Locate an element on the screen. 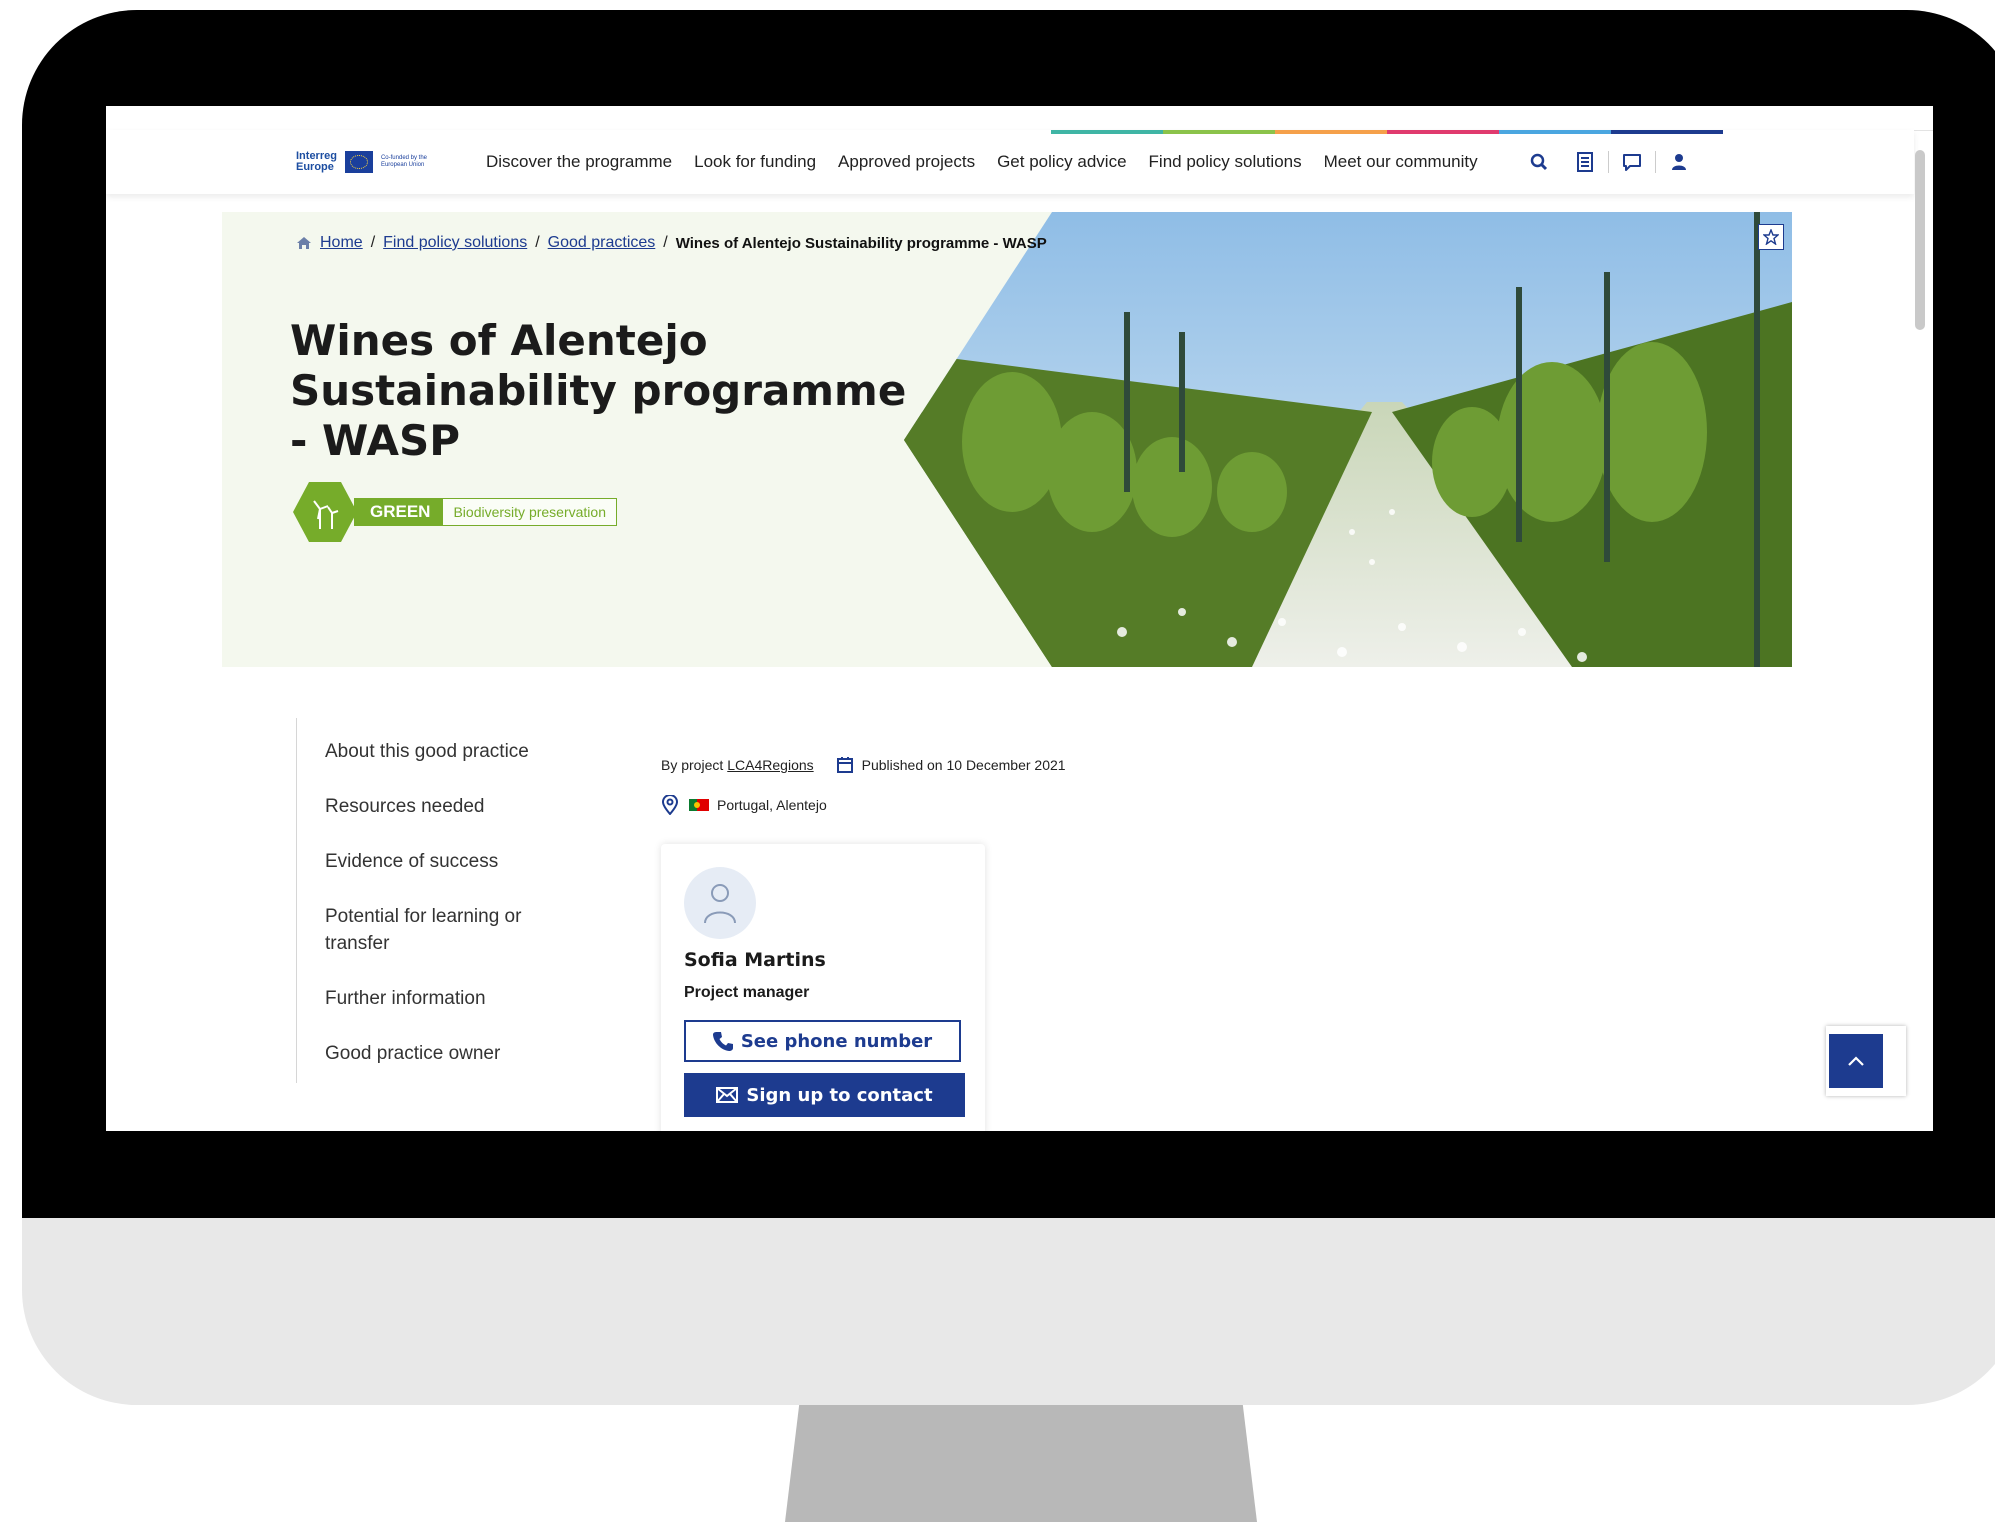 The image size is (1995, 1522). sidenav-item-potential: Potential for learning or transfer is located at coordinates (426, 932).